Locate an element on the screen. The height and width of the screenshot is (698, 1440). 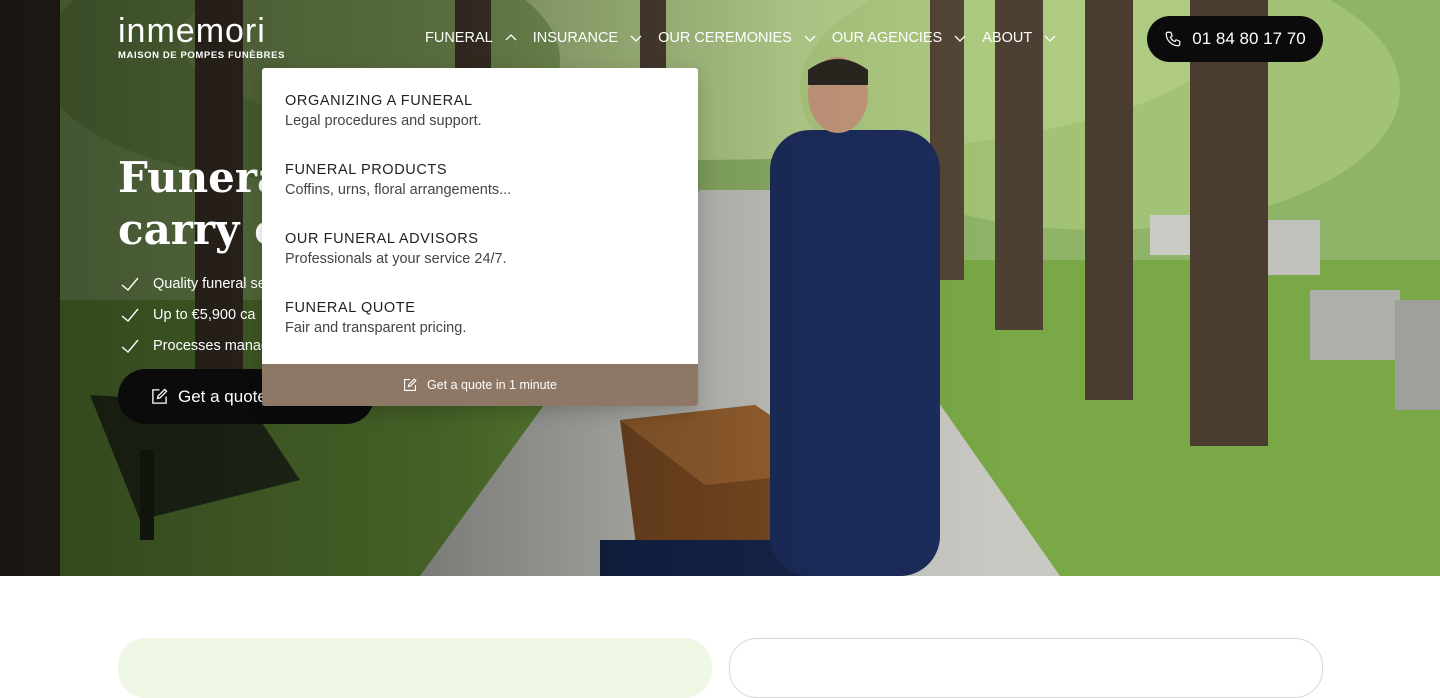
menu-item-title: ORGANIZING A FUNERAL is located at coordinates (379, 101).